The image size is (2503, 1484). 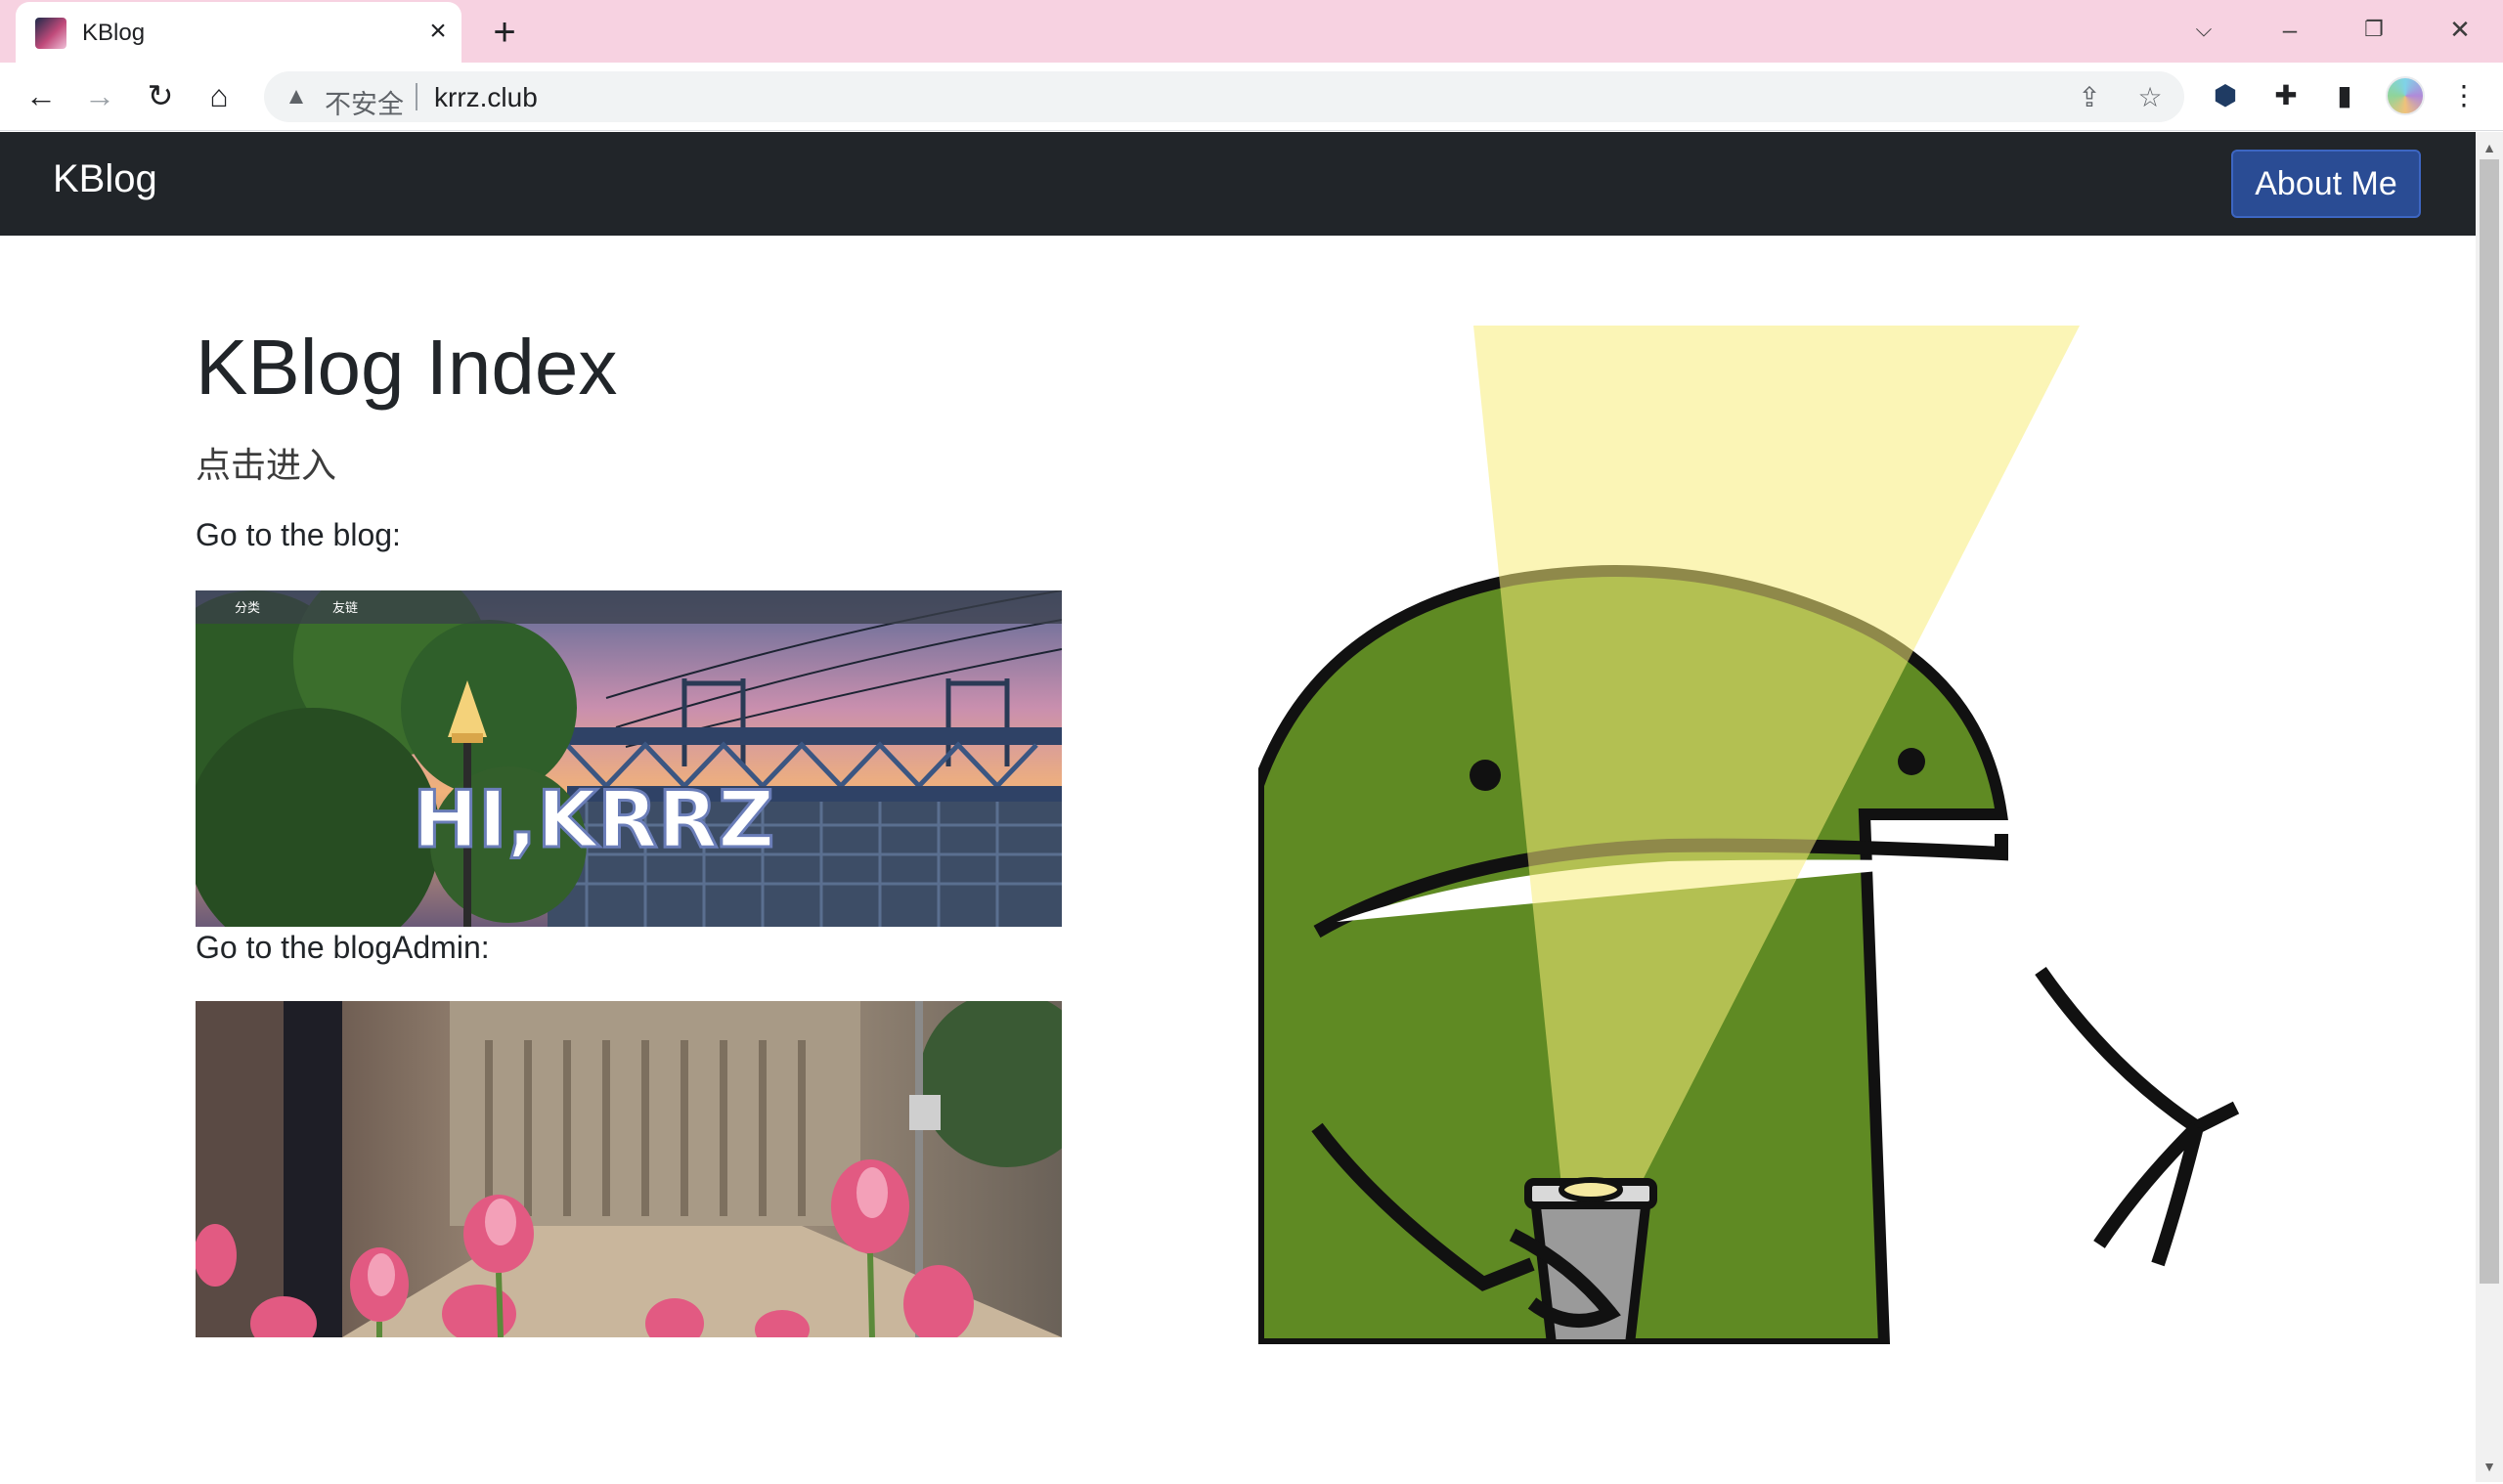 What do you see at coordinates (593, 819) in the screenshot?
I see `blog-banner-text: HI,KRRZ` at bounding box center [593, 819].